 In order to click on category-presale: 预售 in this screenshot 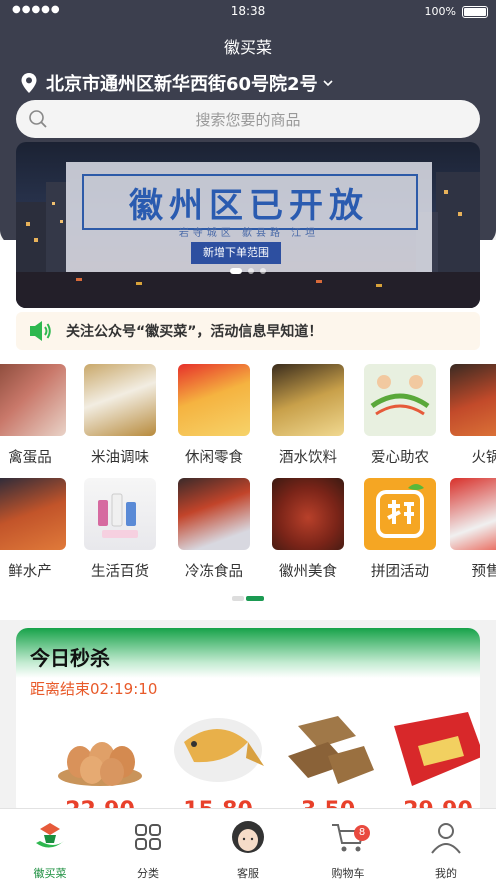, I will do `click(472, 529)`.